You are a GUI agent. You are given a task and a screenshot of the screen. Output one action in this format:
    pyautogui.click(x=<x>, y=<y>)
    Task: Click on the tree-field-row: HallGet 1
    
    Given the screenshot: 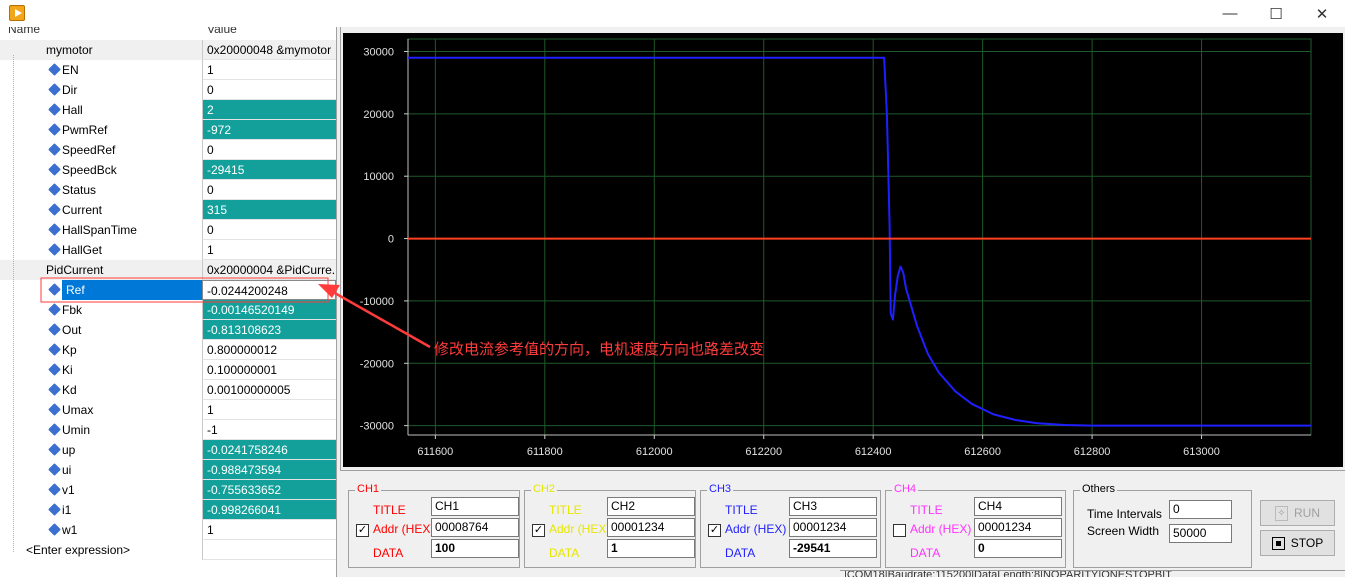 What is the action you would take?
    pyautogui.click(x=168, y=250)
    